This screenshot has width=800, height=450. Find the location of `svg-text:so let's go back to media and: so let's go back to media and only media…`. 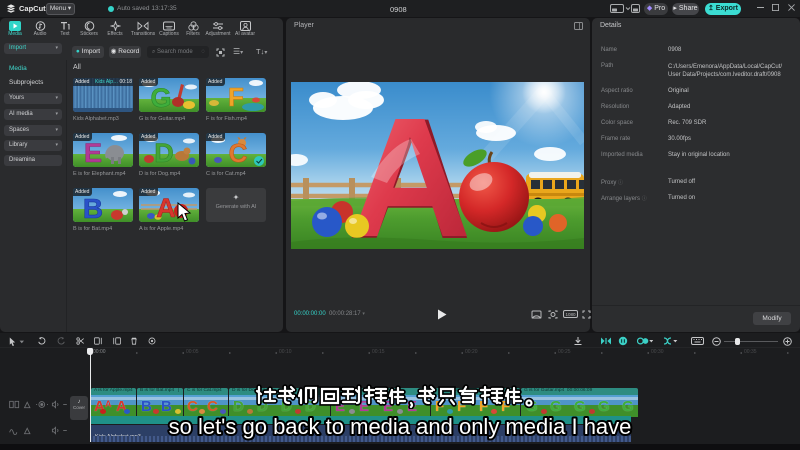

svg-text:so let's go back to media and: so let's go back to media and only media… is located at coordinates (400, 426).